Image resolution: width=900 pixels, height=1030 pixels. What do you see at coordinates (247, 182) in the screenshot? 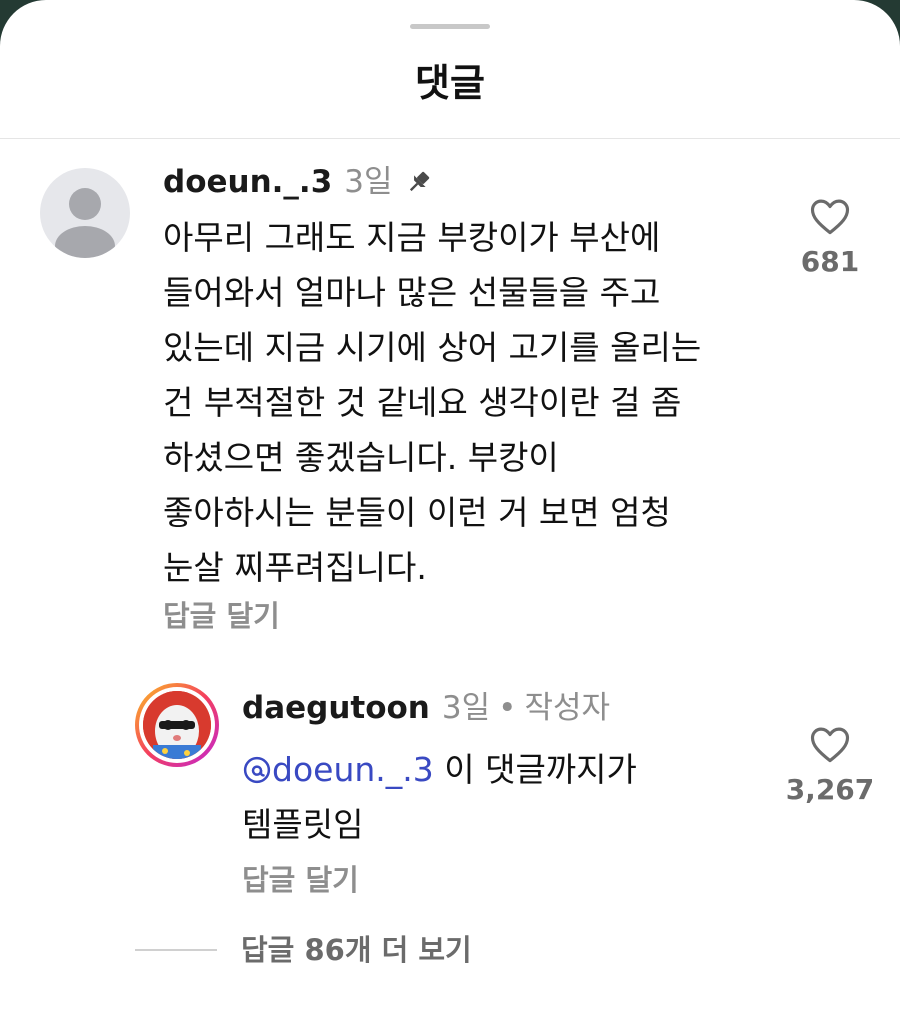
I see `comment-username: doeun._.3` at bounding box center [247, 182].